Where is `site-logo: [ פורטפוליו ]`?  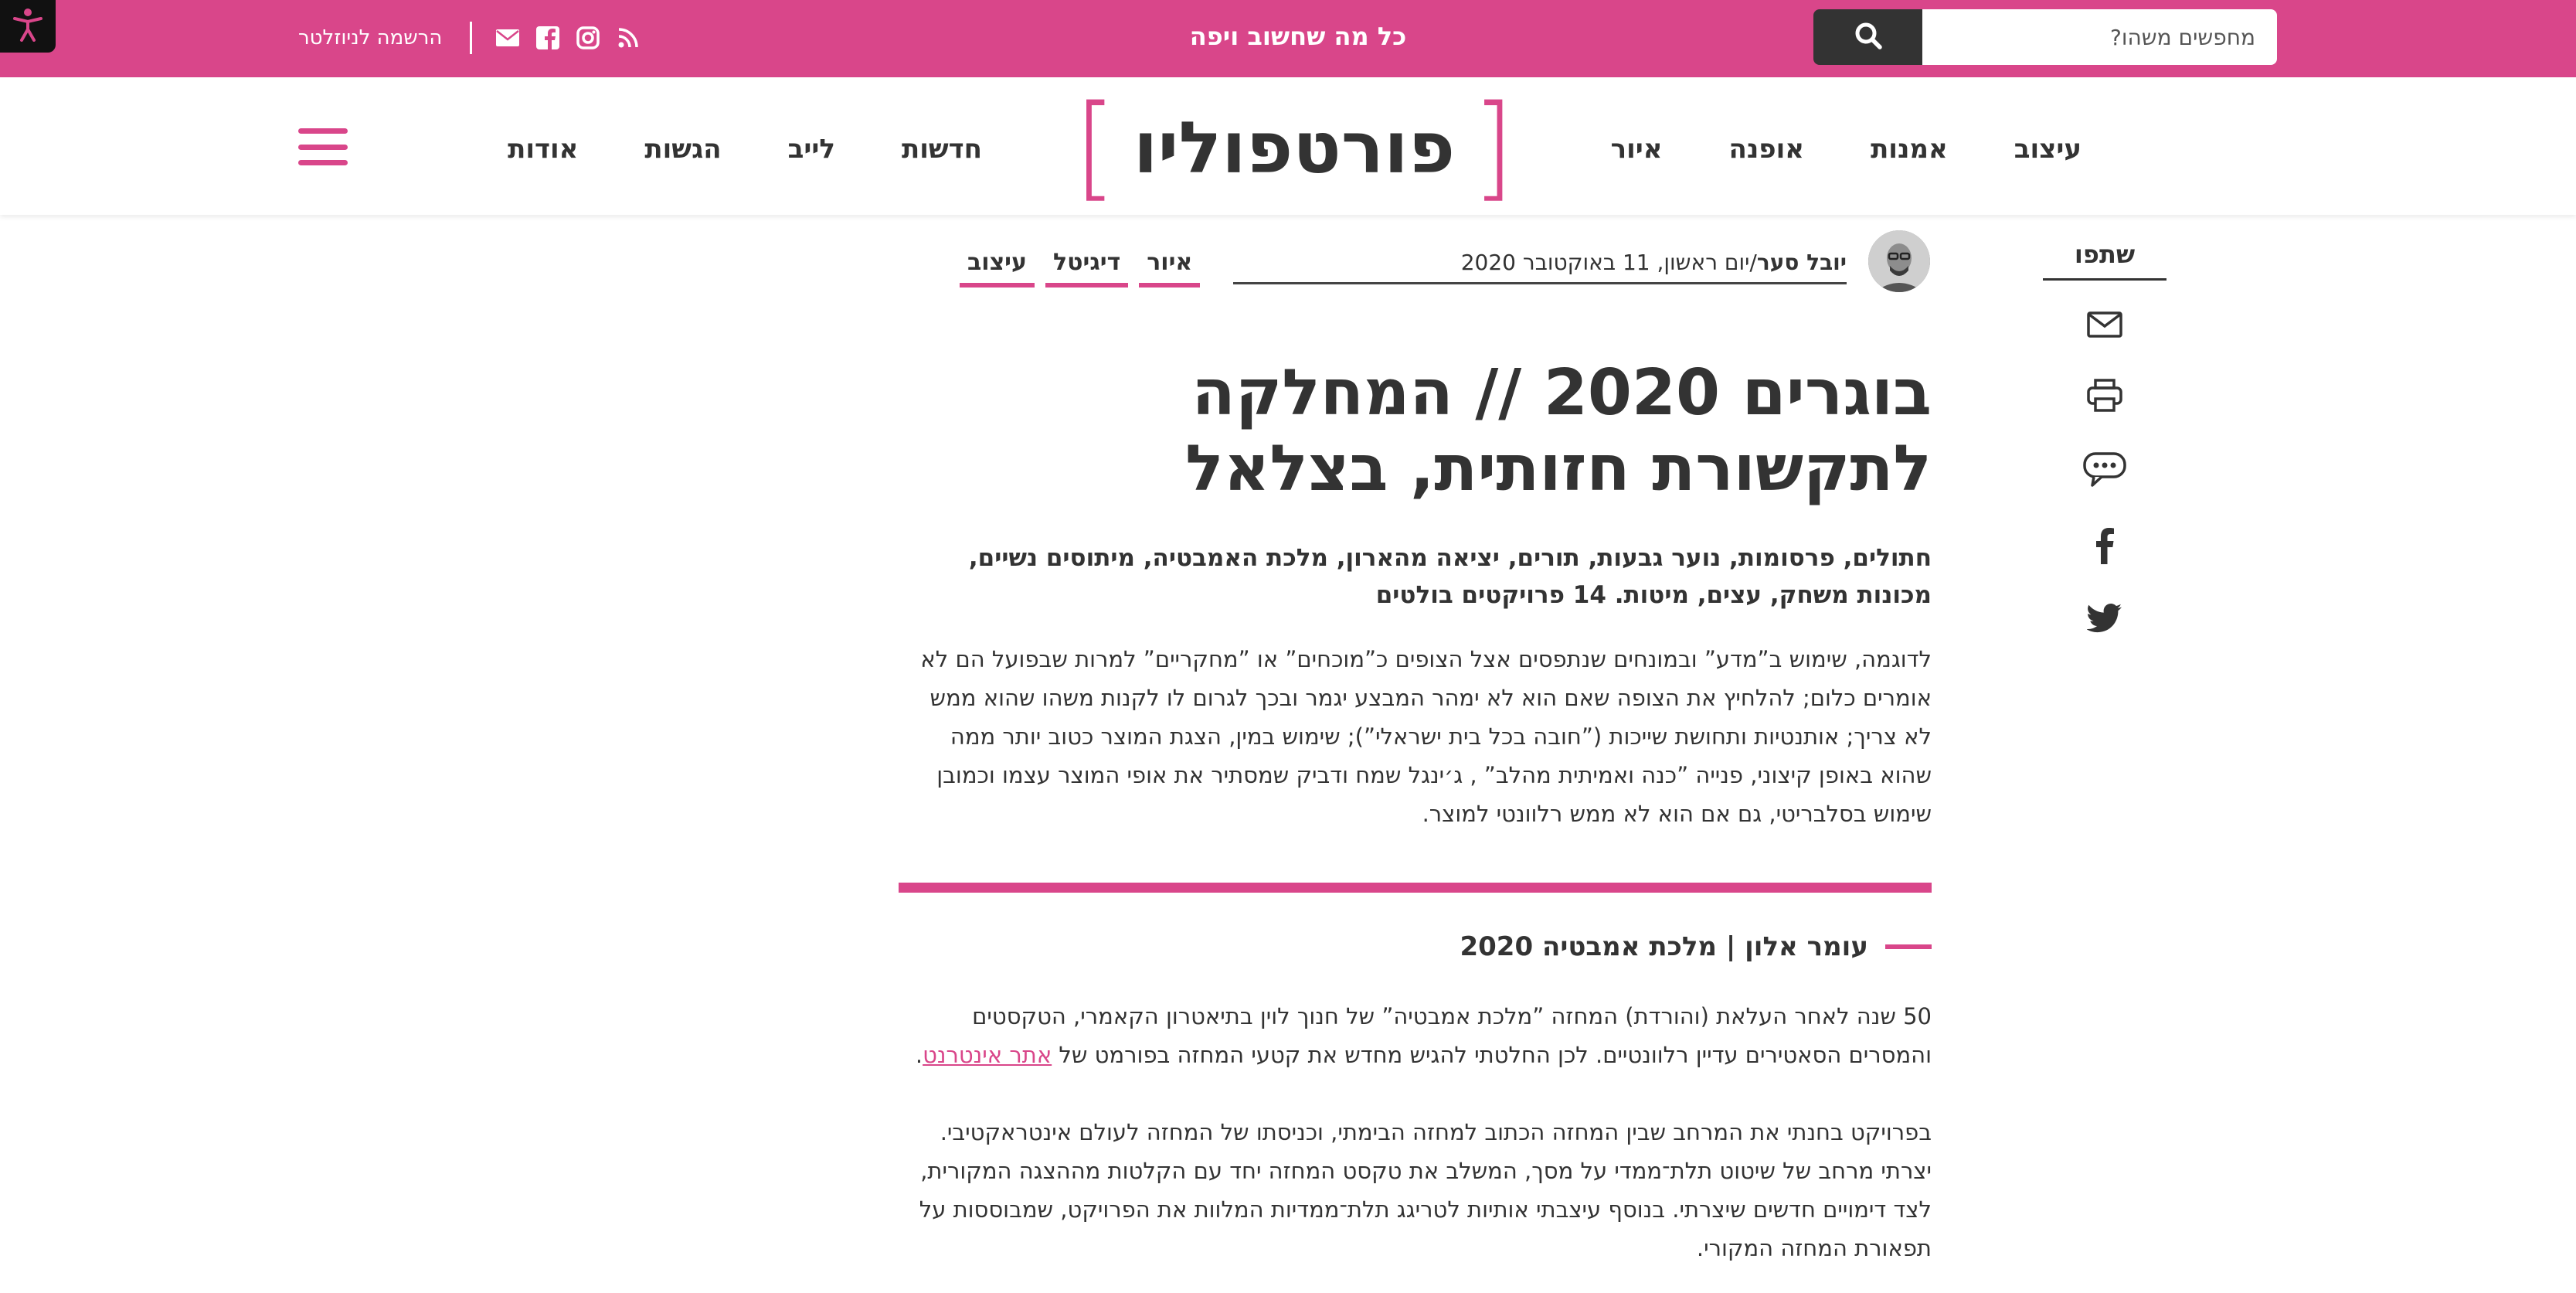 site-logo: [ פורטפוליו ] is located at coordinates (1294, 147).